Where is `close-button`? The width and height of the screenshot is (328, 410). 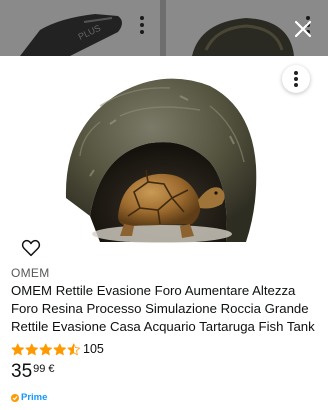
close-button is located at coordinates (303, 29).